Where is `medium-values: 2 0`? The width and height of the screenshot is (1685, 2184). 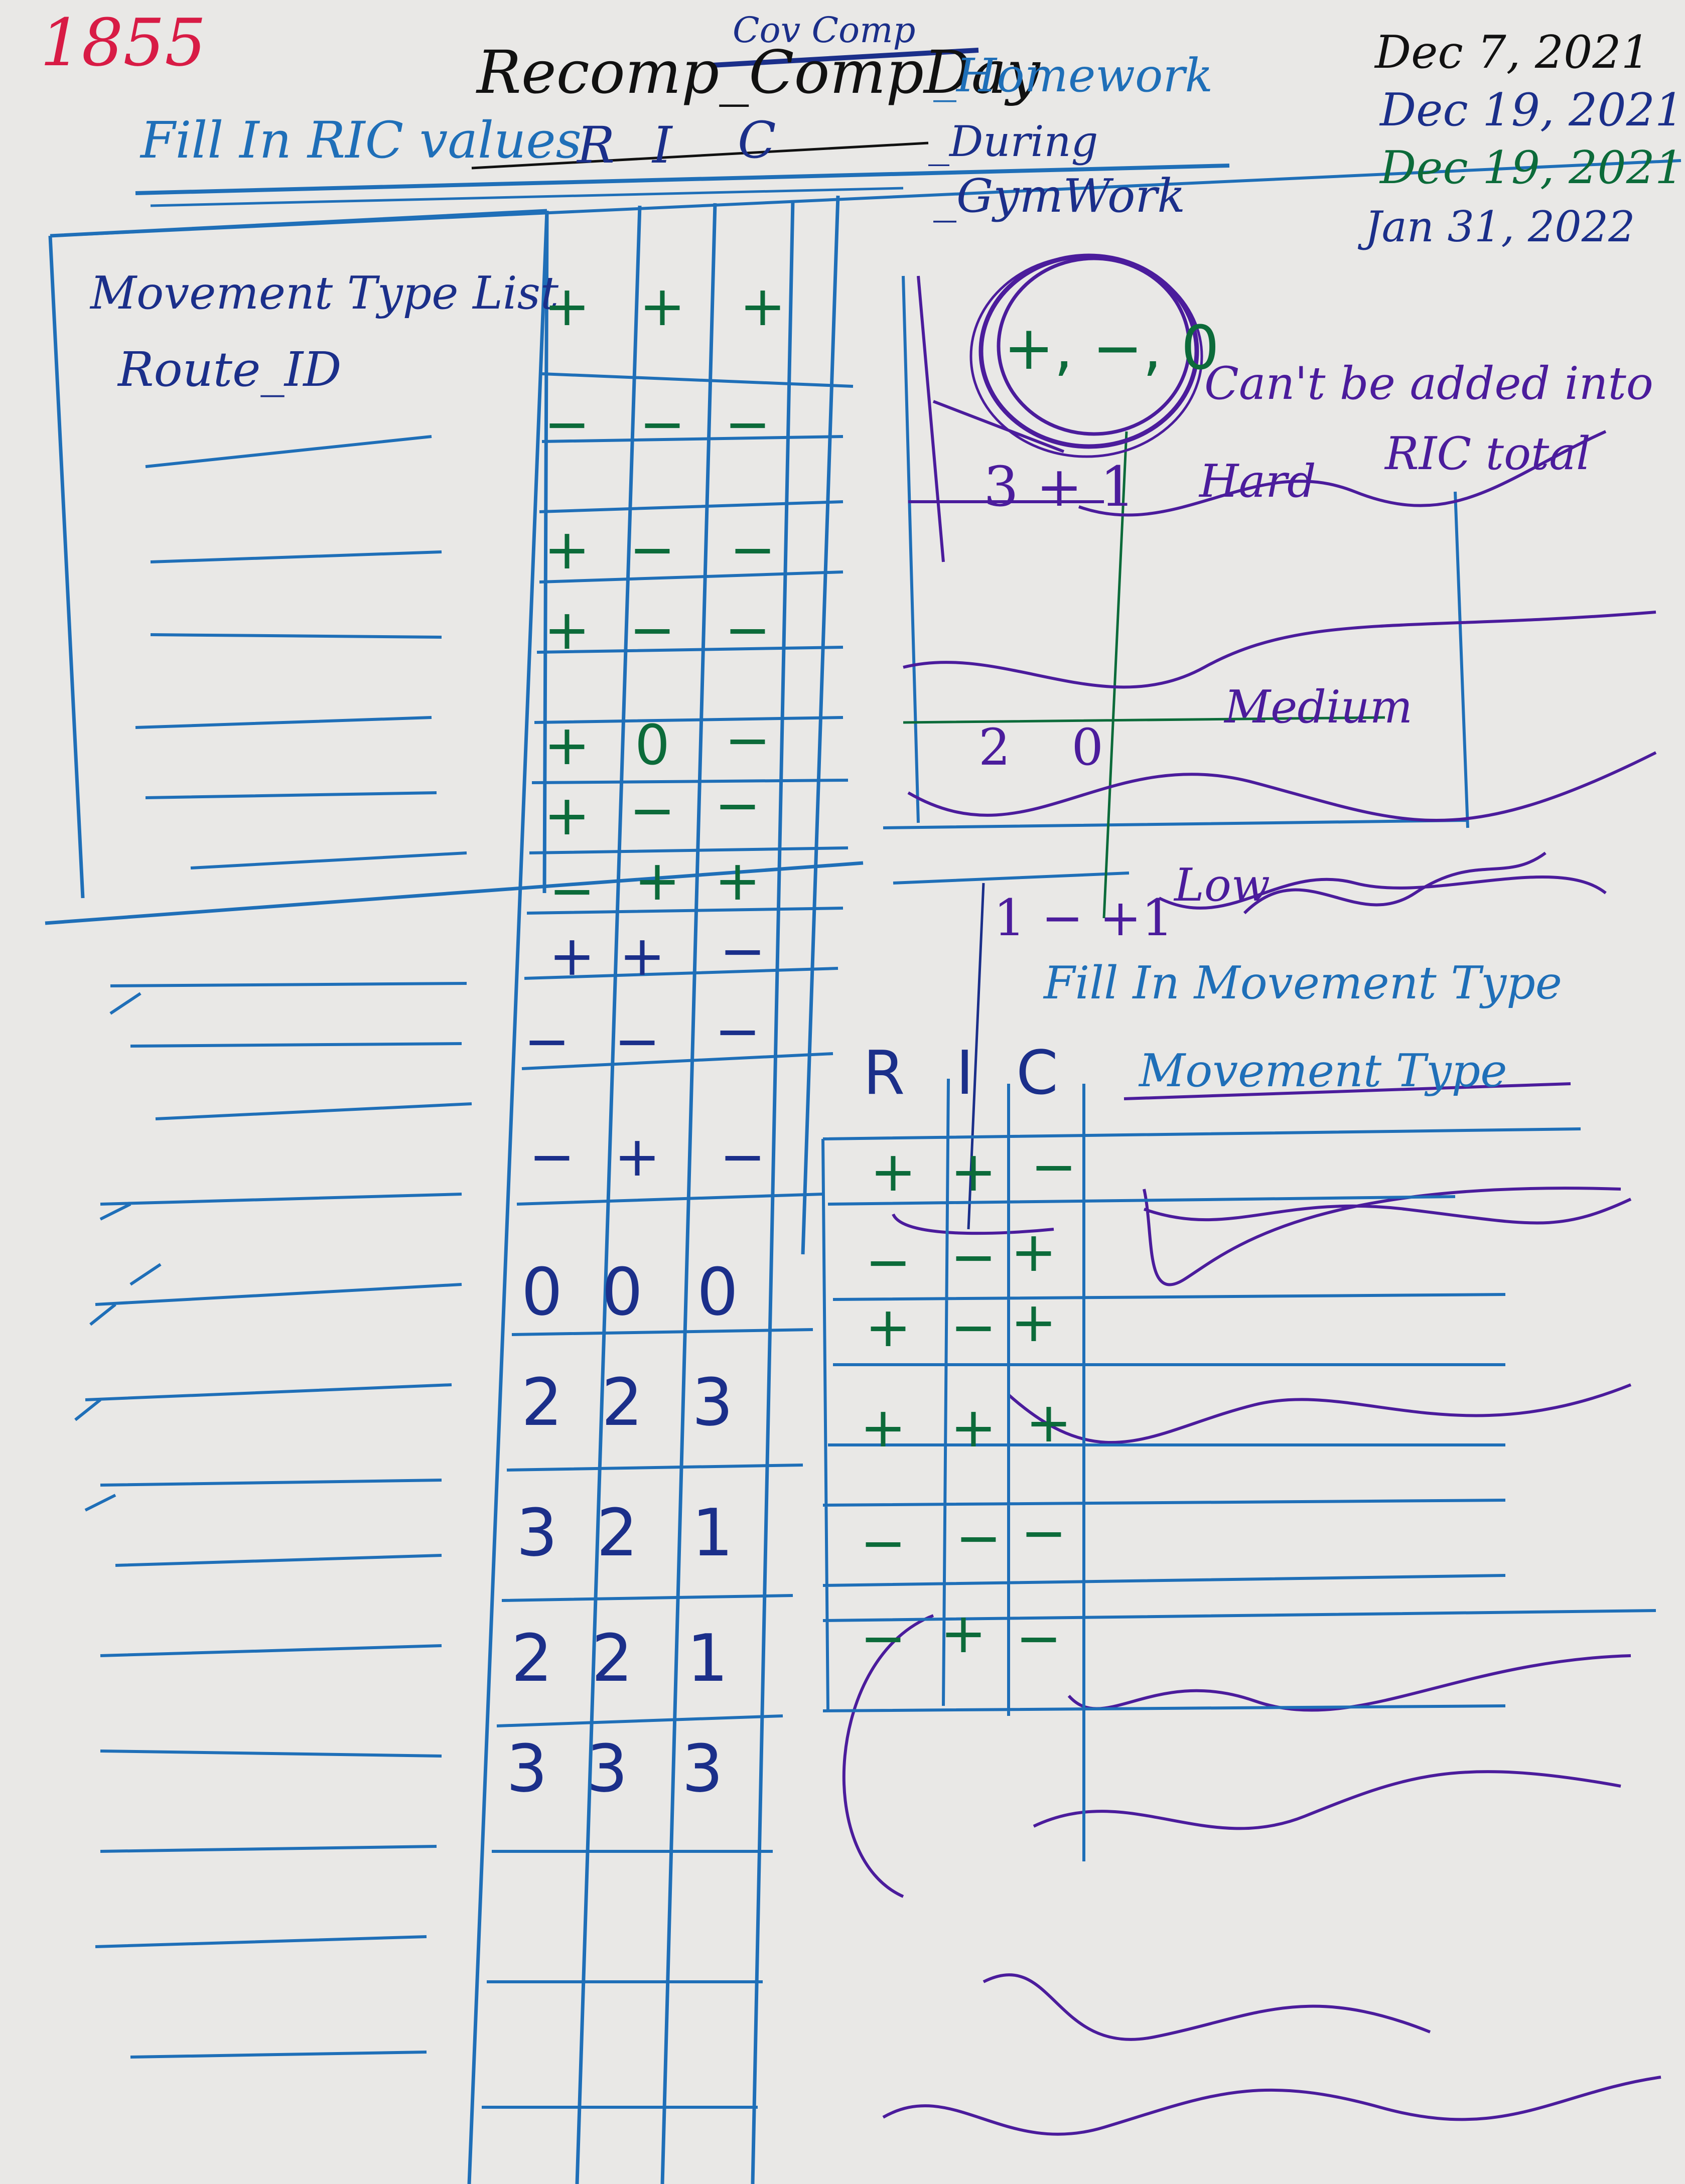 medium-values: 2 0 is located at coordinates (1041, 748).